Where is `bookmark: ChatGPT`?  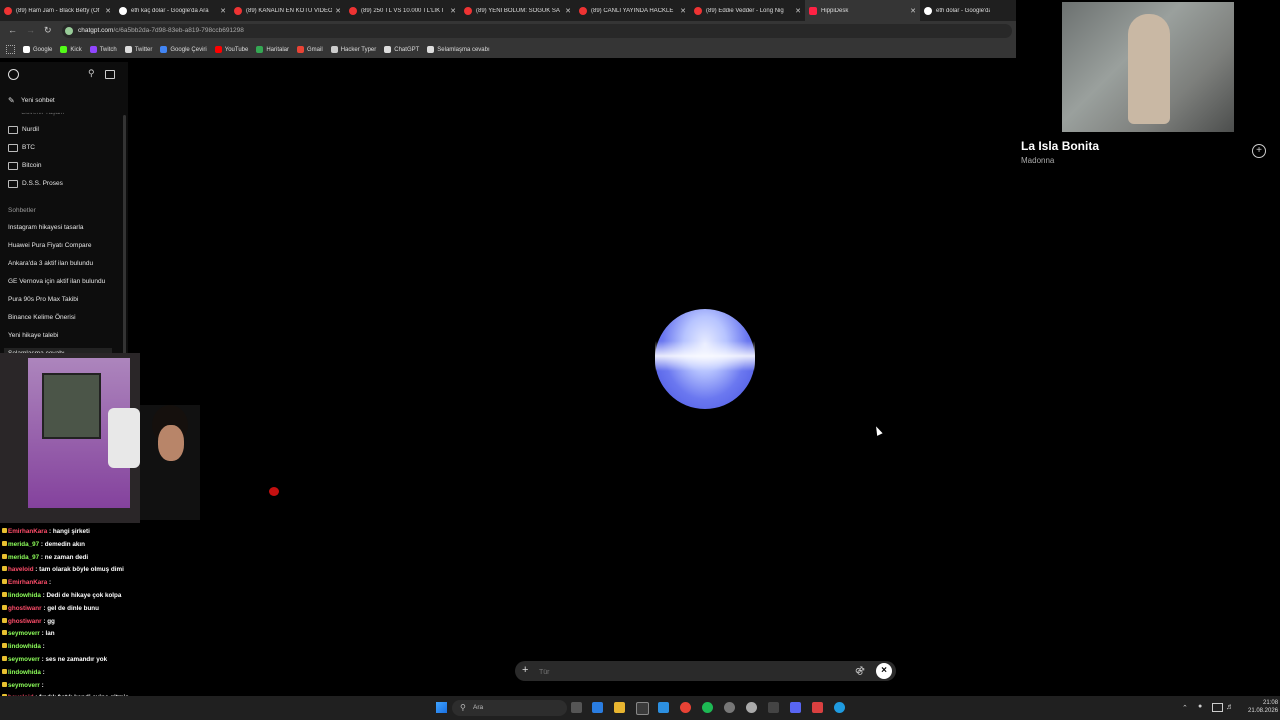 bookmark: ChatGPT is located at coordinates (401, 49).